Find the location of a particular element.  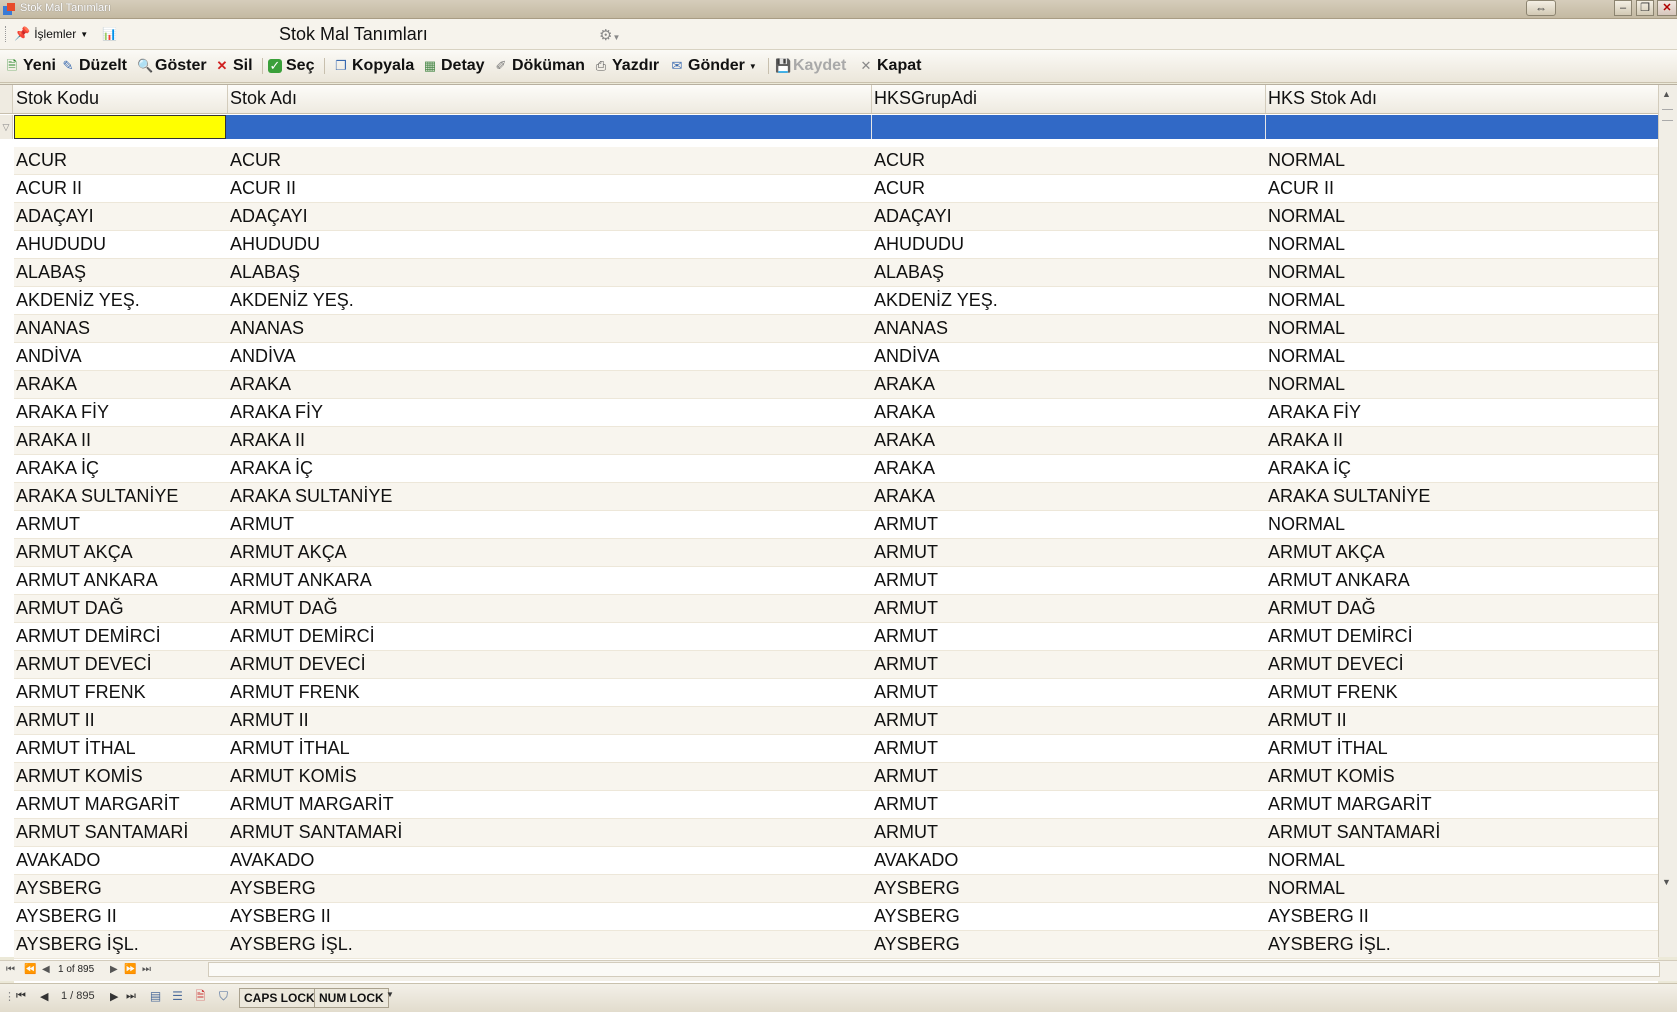

cell-stok-kodu: ACUR II is located at coordinates (49, 188).